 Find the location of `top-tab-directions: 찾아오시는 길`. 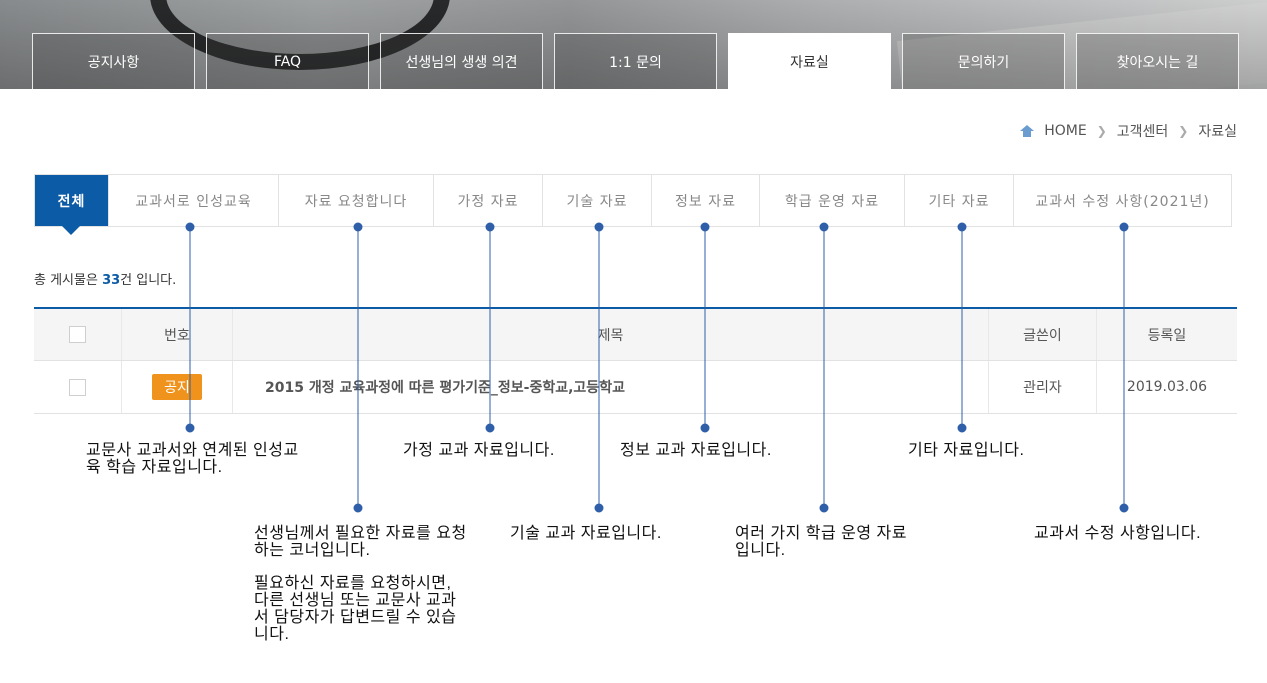

top-tab-directions: 찾아오시는 길 is located at coordinates (1157, 61).